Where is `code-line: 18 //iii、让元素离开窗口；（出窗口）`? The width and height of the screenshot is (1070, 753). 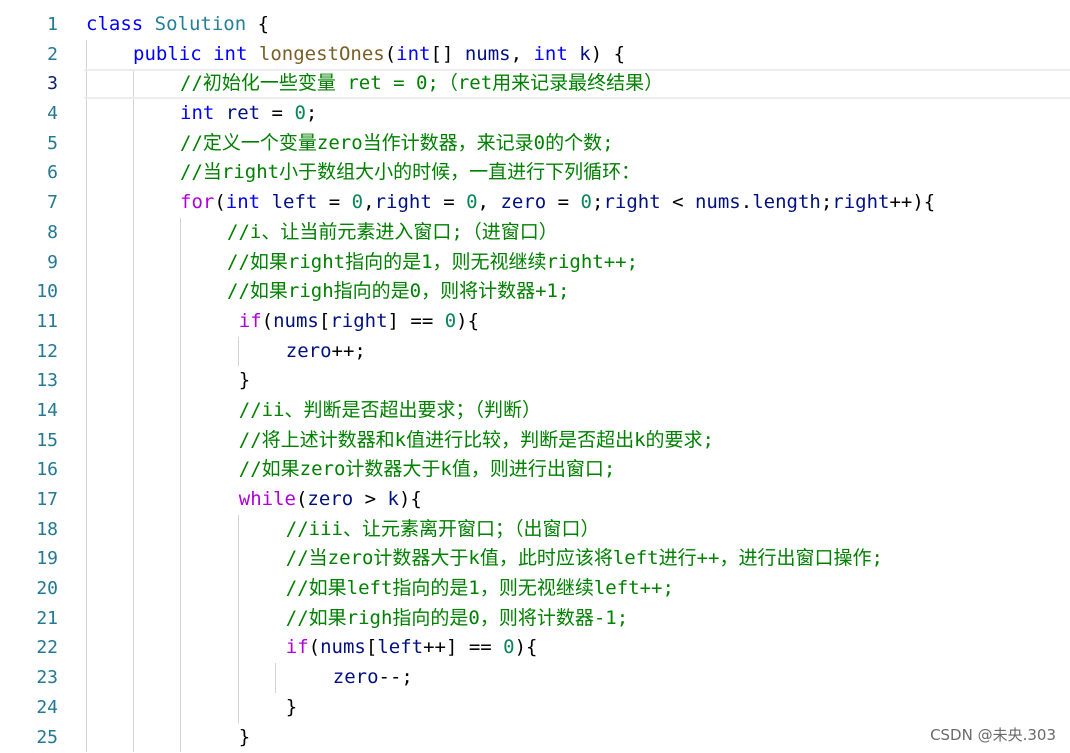 code-line: 18 //iii、让元素离开窗口；（出窗口） is located at coordinates (535, 529).